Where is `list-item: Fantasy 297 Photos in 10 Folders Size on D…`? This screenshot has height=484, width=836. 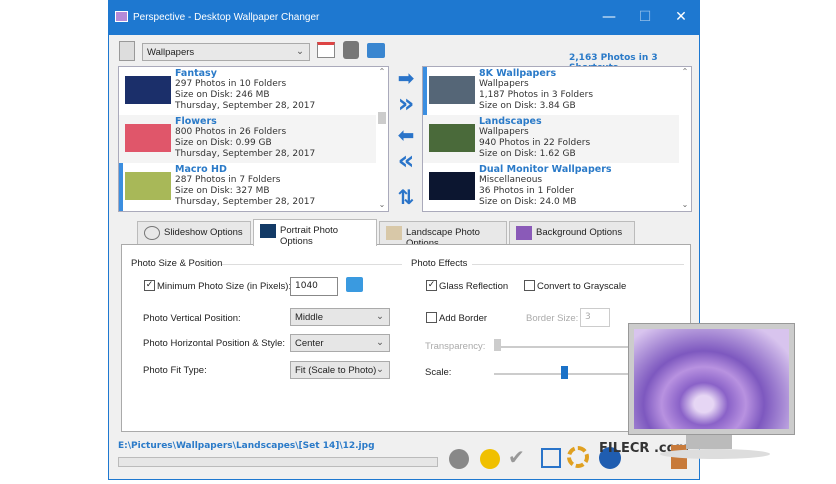
list-item: Fantasy 297 Photos in 10 Folders Size on D… is located at coordinates (253, 91).